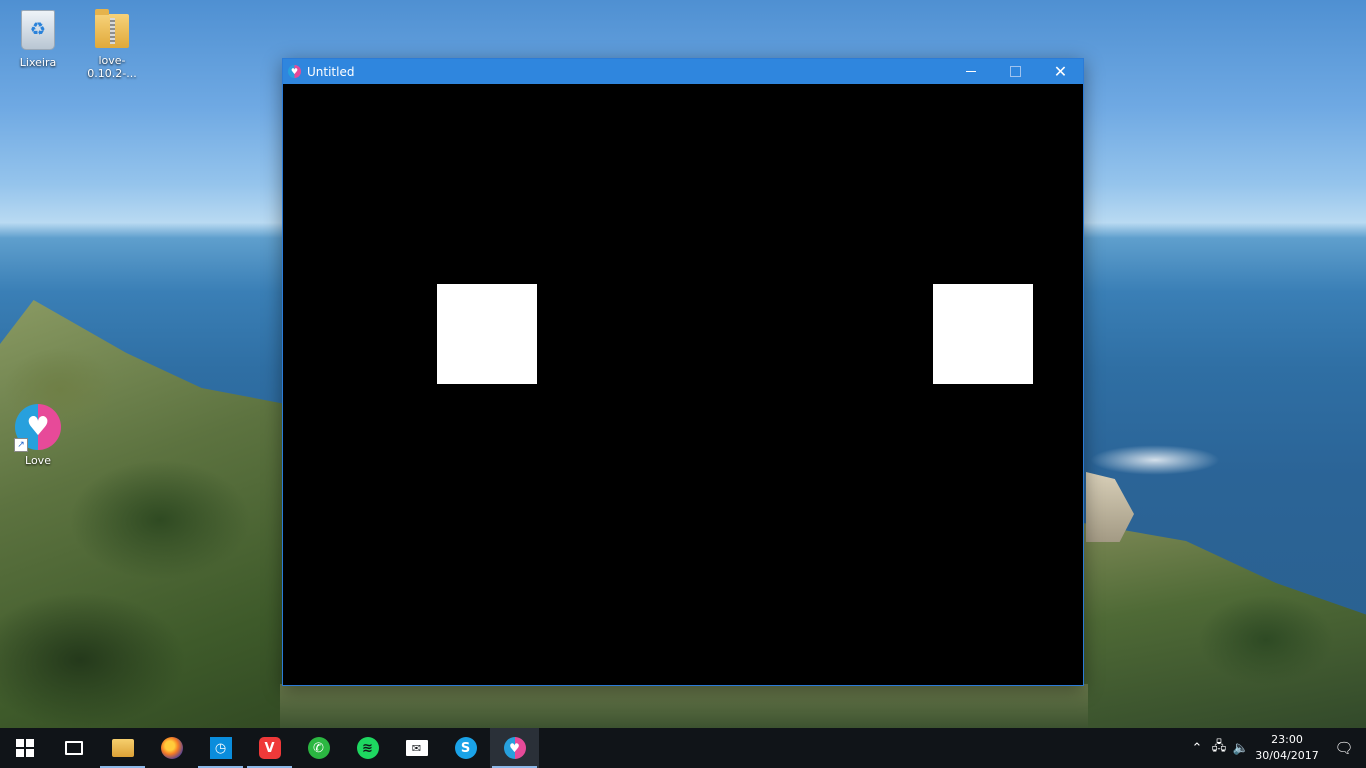 Image resolution: width=1366 pixels, height=768 pixels. Describe the element at coordinates (683, 71) in the screenshot. I see `window-titlebar: ♥ Untitled ✕` at that location.